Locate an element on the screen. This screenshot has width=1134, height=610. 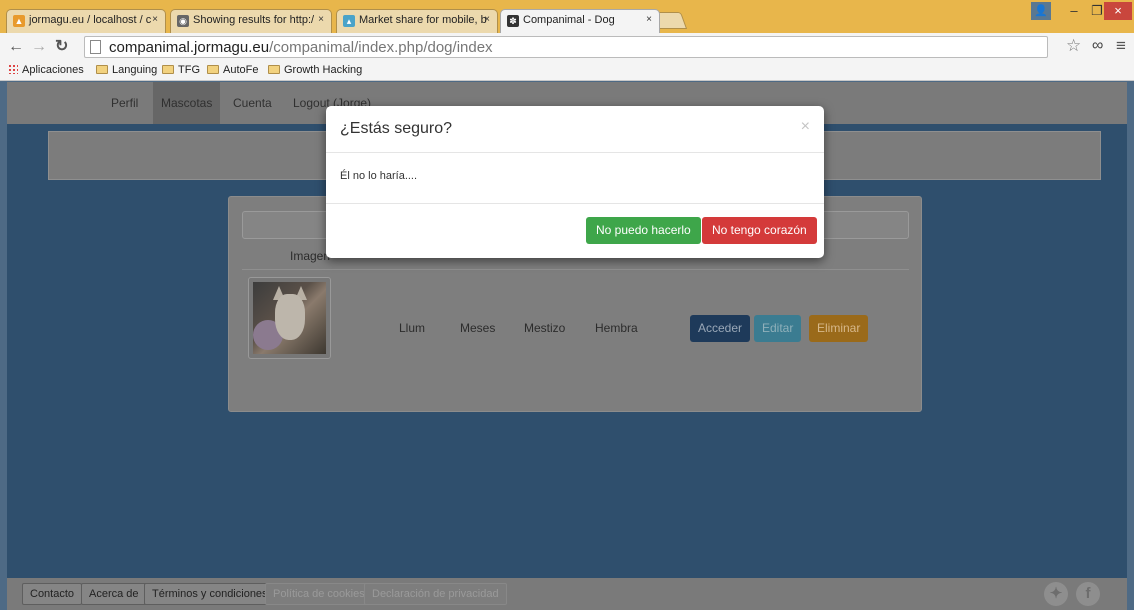
bookmark-apps: Aplicaciones is located at coordinates (46, 70).